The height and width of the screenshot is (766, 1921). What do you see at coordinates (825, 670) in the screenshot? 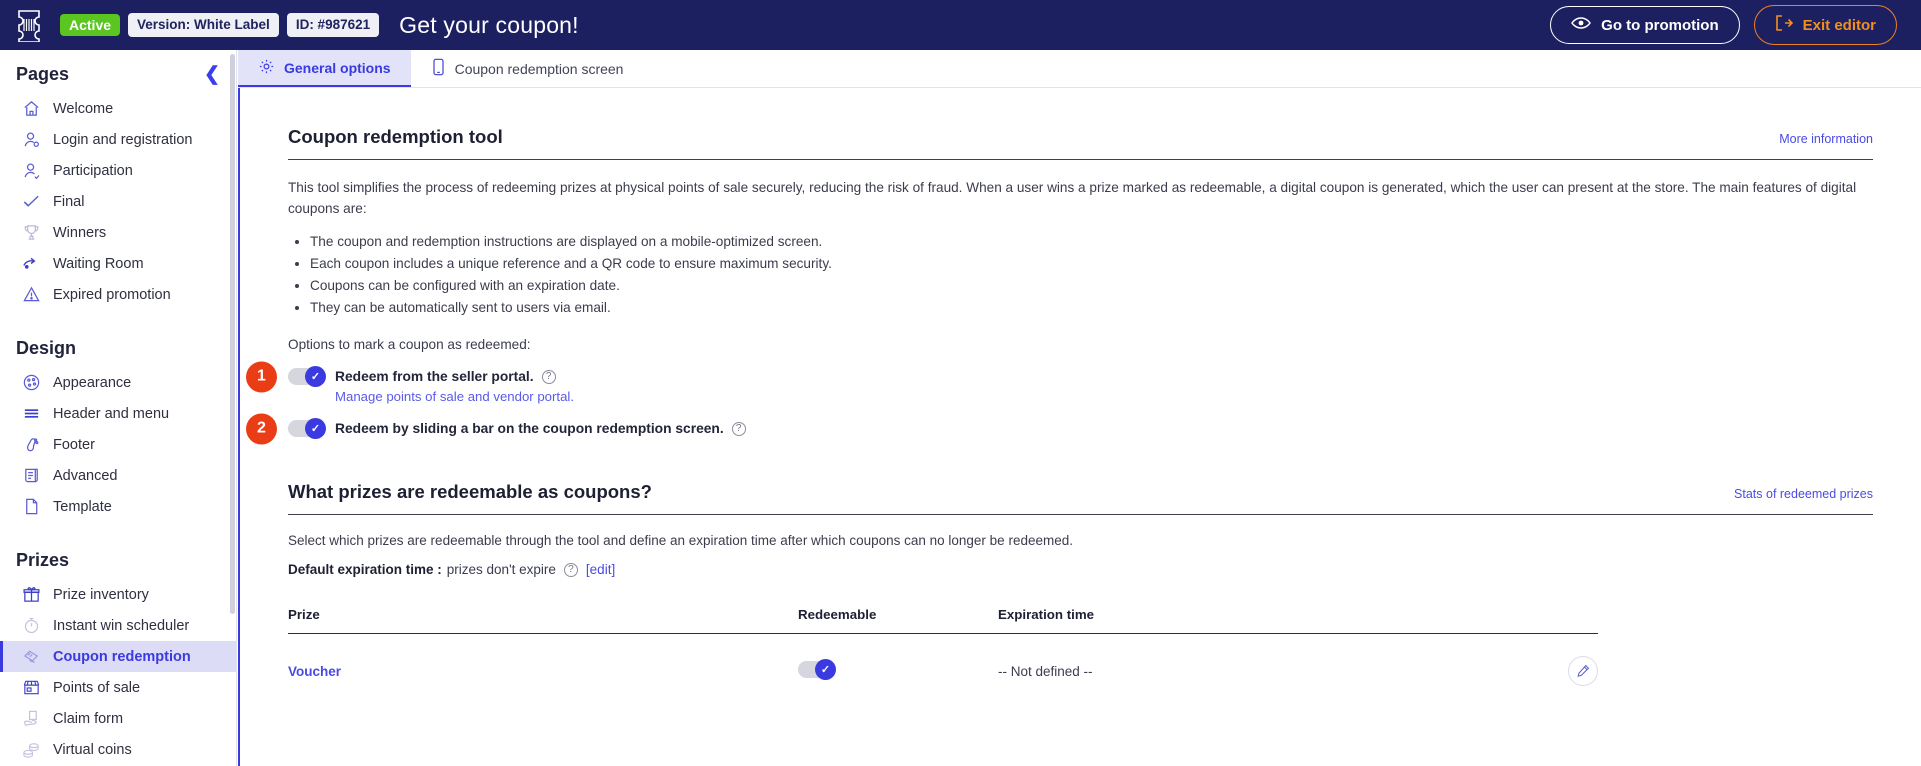
I see `check-icon: ✓` at bounding box center [825, 670].